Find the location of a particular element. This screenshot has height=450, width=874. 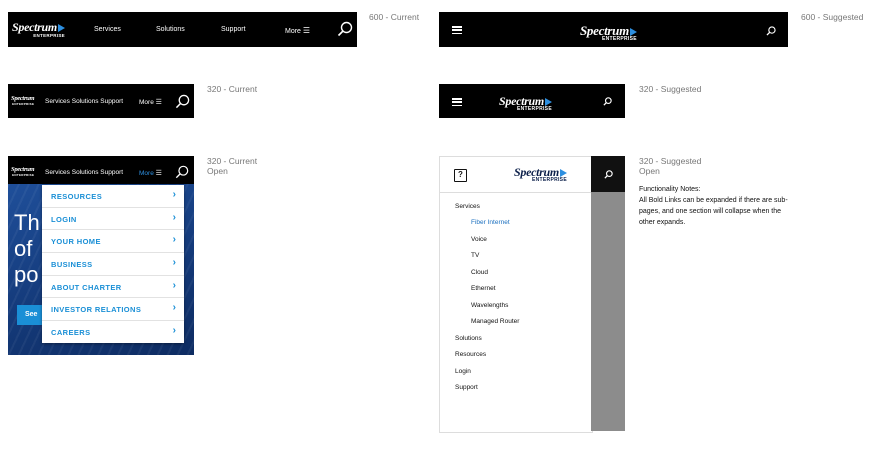

submenu-managed-router: Managed Router is located at coordinates (495, 321).